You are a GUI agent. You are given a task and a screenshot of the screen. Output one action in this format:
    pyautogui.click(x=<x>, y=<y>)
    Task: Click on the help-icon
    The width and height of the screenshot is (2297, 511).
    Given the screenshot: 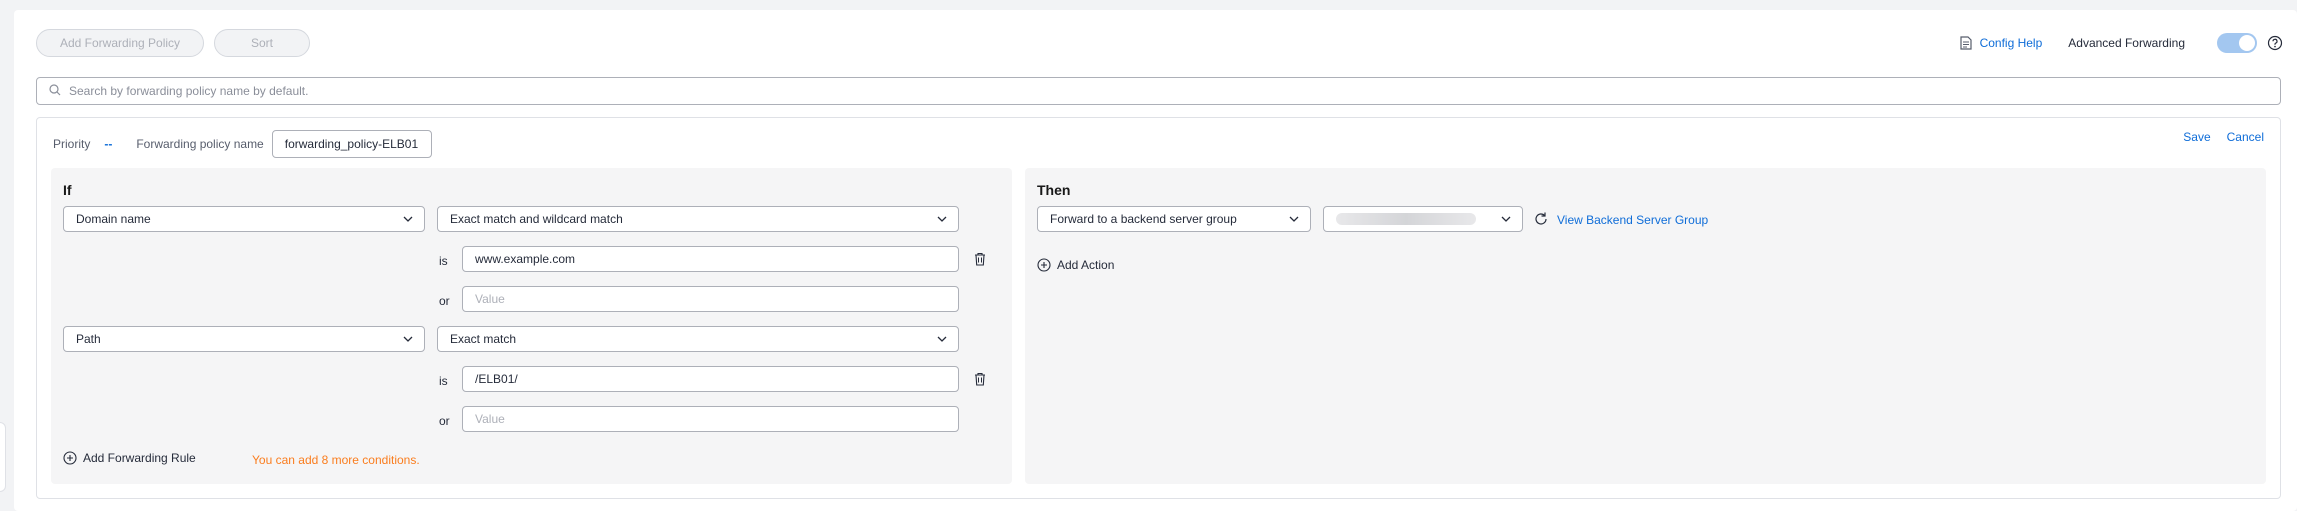 What is the action you would take?
    pyautogui.click(x=2275, y=43)
    